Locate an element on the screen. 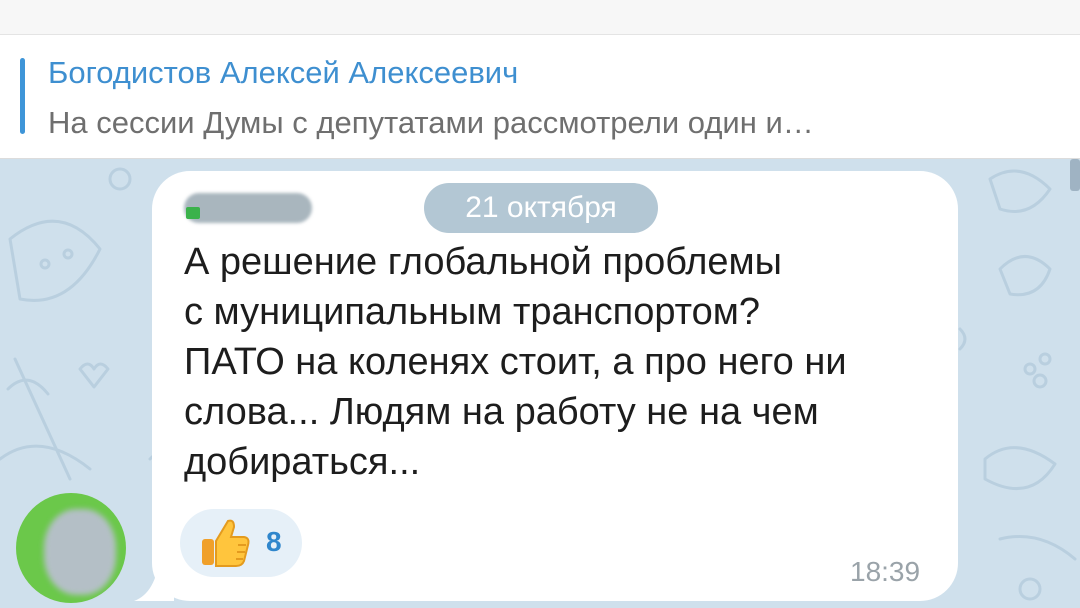 The image size is (1080, 608). scrollbar-thumb is located at coordinates (1075, 175).